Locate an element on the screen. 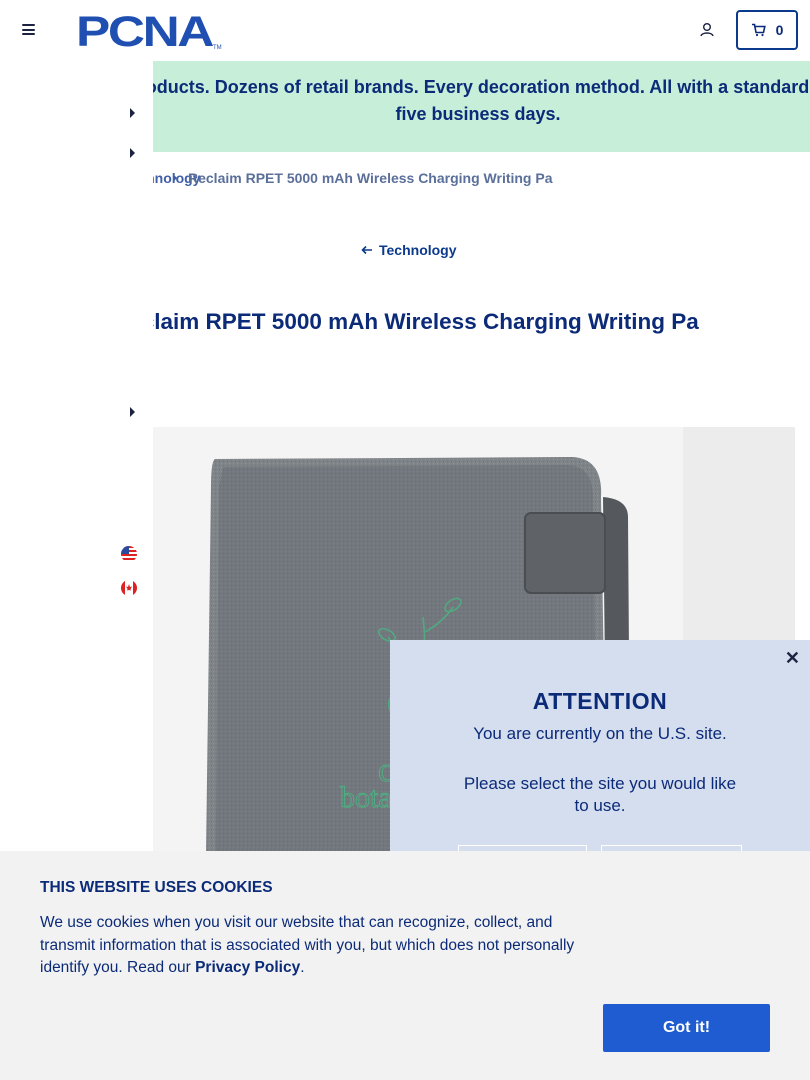  pcna-logo: PCNA TM is located at coordinates (150, 32).